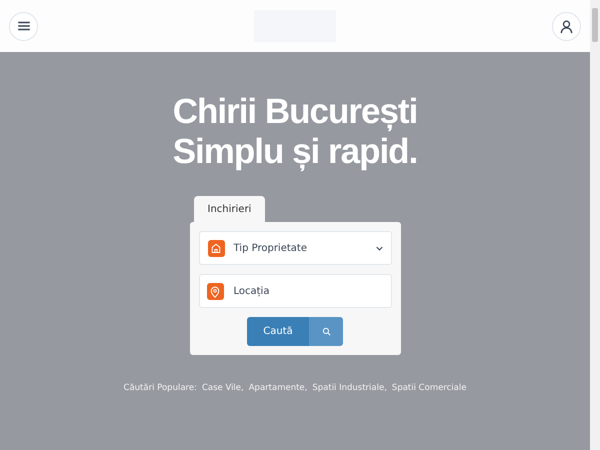 The width and height of the screenshot is (600, 450). What do you see at coordinates (295, 291) in the screenshot?
I see `location-field: Locația` at bounding box center [295, 291].